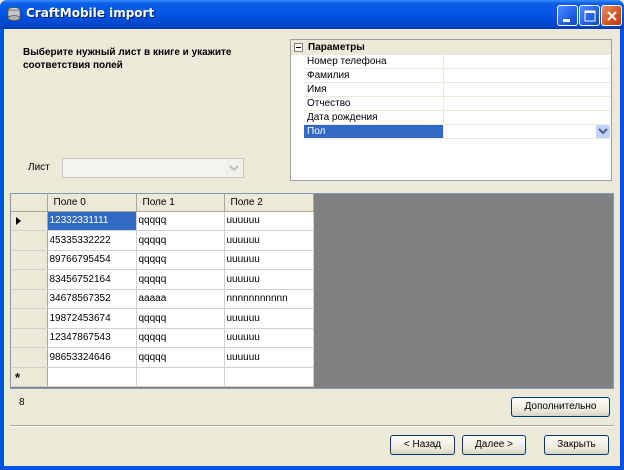  Describe the element at coordinates (92, 357) in the screenshot. I see `table-cell: 98653324646` at that location.